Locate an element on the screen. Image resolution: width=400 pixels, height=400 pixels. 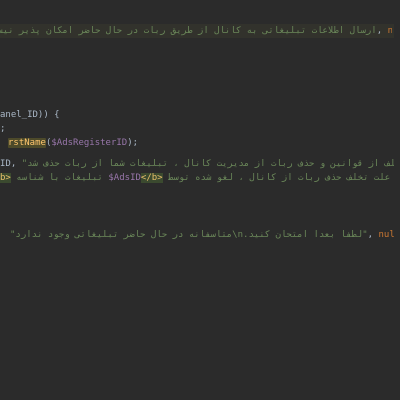
code-token: null is located at coordinates (389, 31).